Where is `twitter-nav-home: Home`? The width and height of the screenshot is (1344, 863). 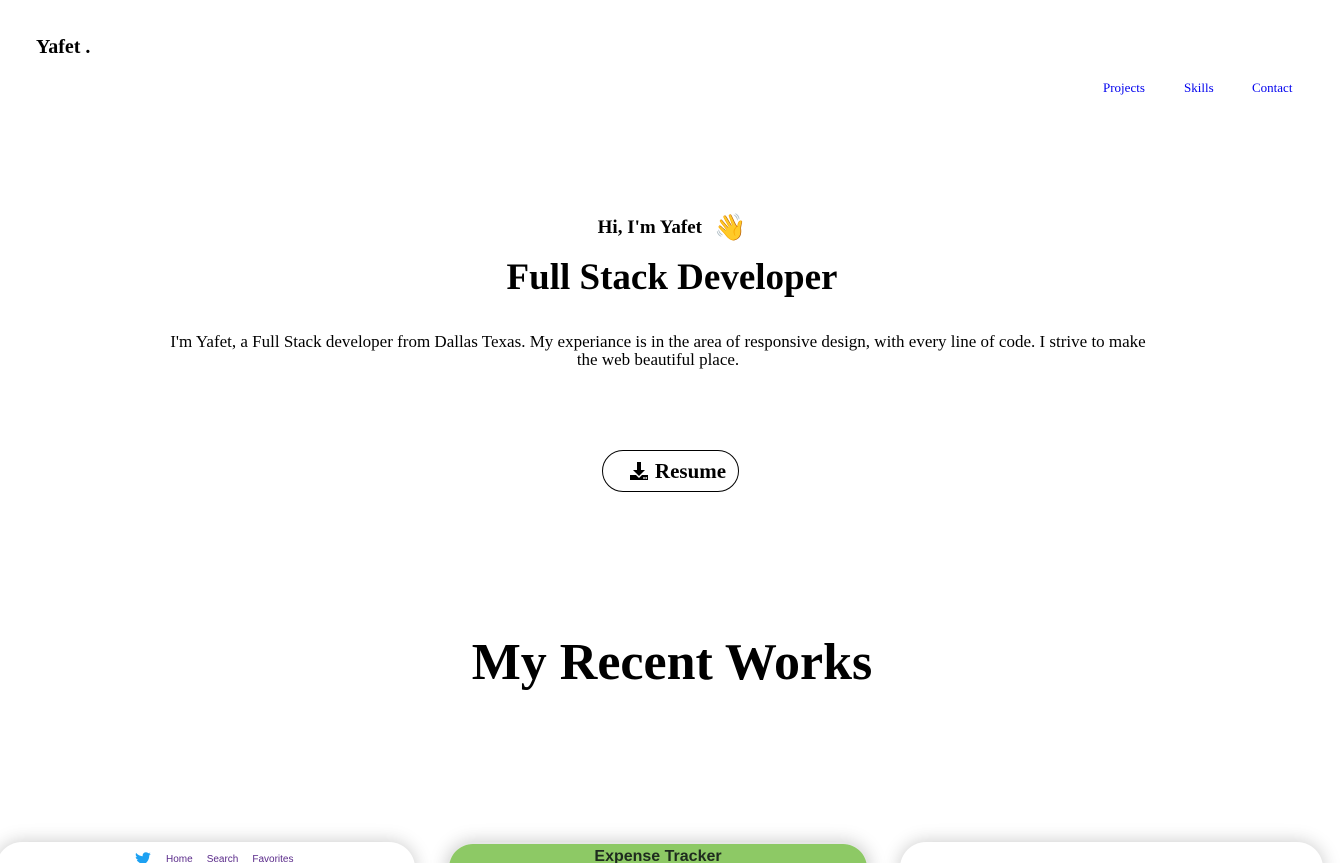
twitter-nav-home: Home is located at coordinates (179, 858).